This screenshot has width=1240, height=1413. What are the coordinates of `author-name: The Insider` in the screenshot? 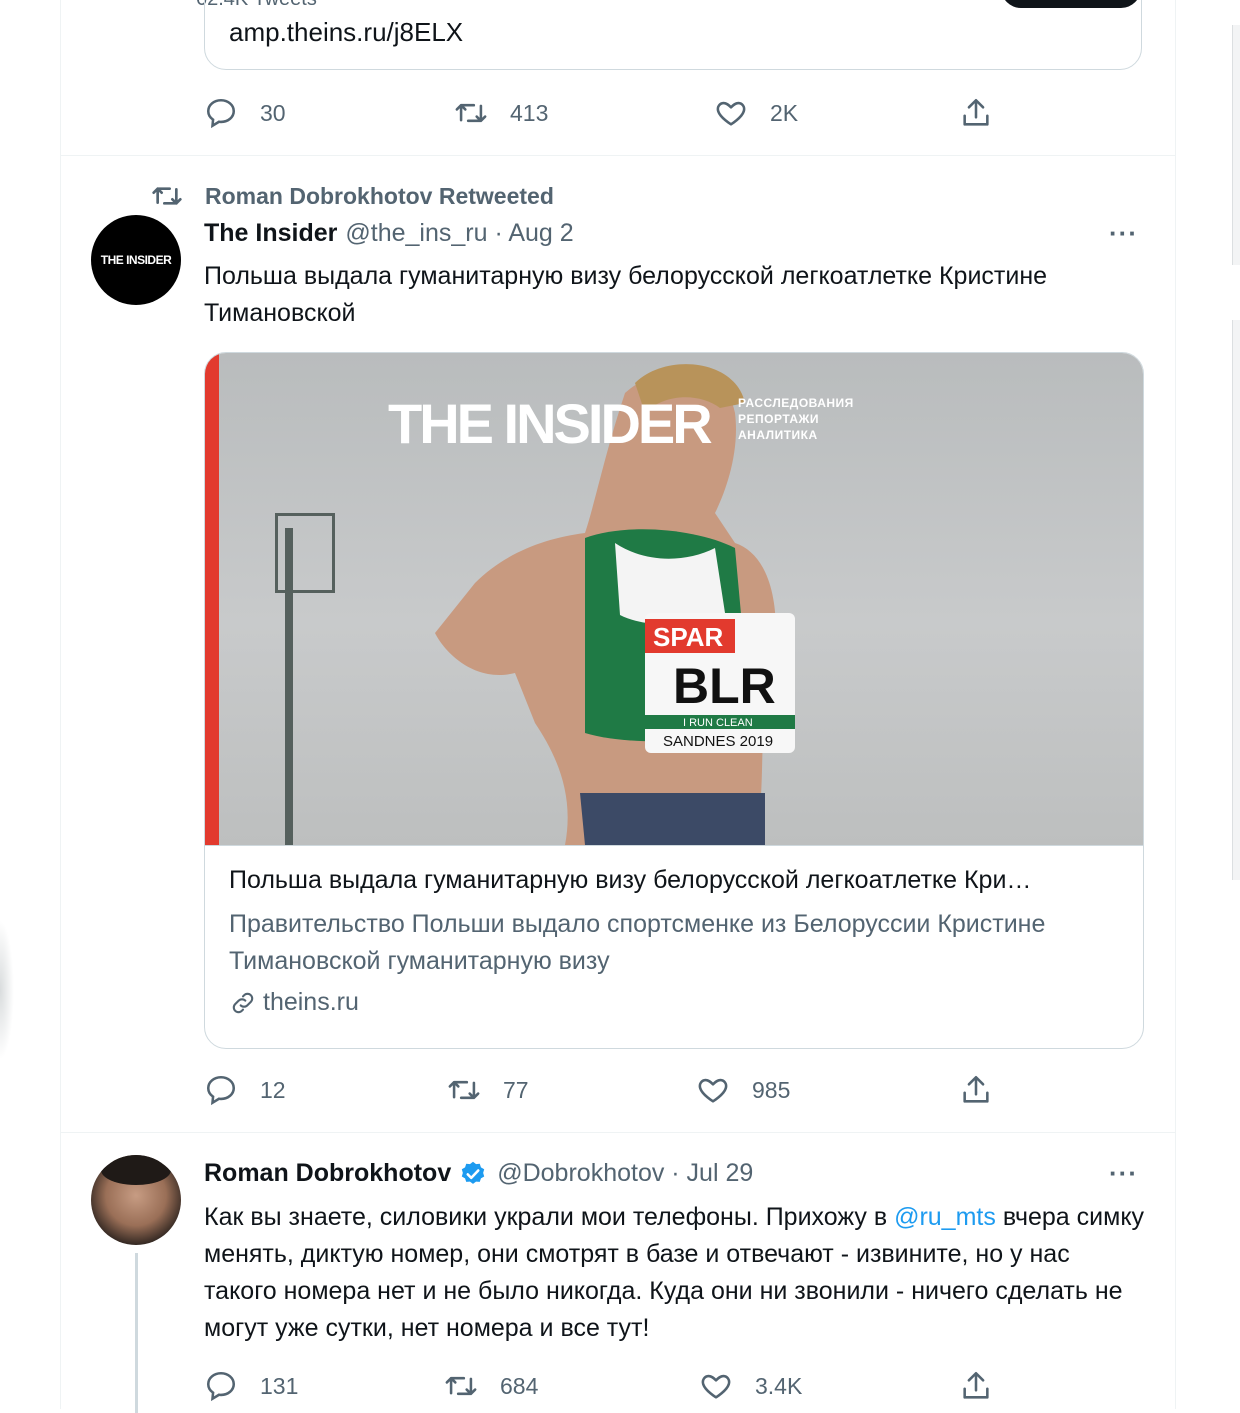 It's located at (270, 233).